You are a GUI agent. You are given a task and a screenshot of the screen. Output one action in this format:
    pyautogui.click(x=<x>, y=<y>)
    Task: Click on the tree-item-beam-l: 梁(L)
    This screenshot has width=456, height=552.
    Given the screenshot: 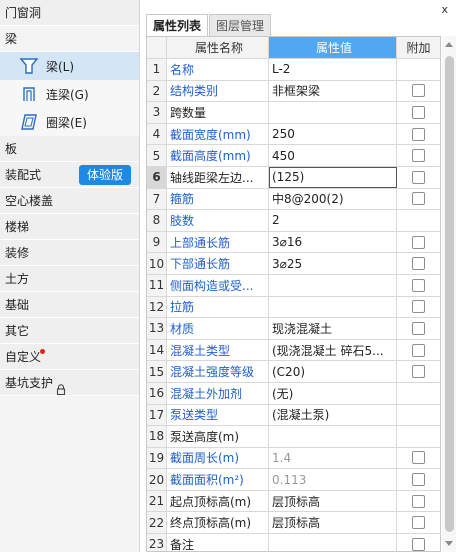 What is the action you would take?
    pyautogui.click(x=69, y=66)
    